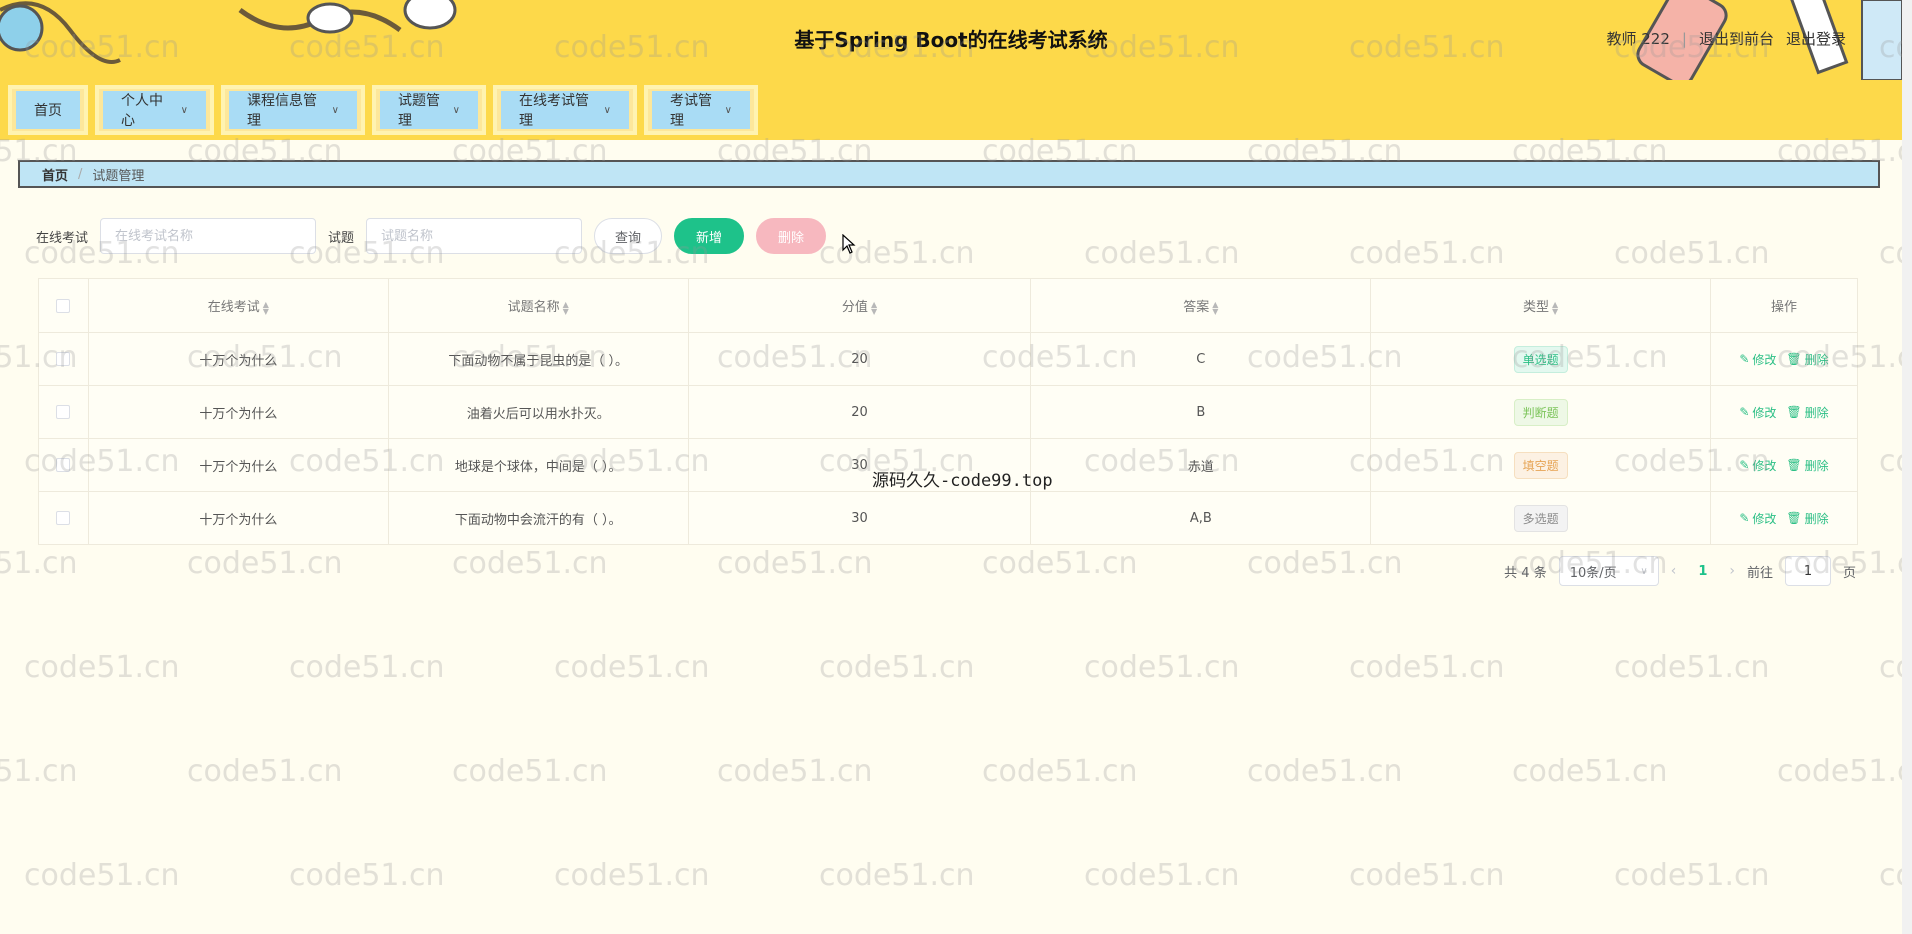 Image resolution: width=1912 pixels, height=934 pixels. I want to click on cell-question: 地球是个球体，中间是（ ）。, so click(538, 465).